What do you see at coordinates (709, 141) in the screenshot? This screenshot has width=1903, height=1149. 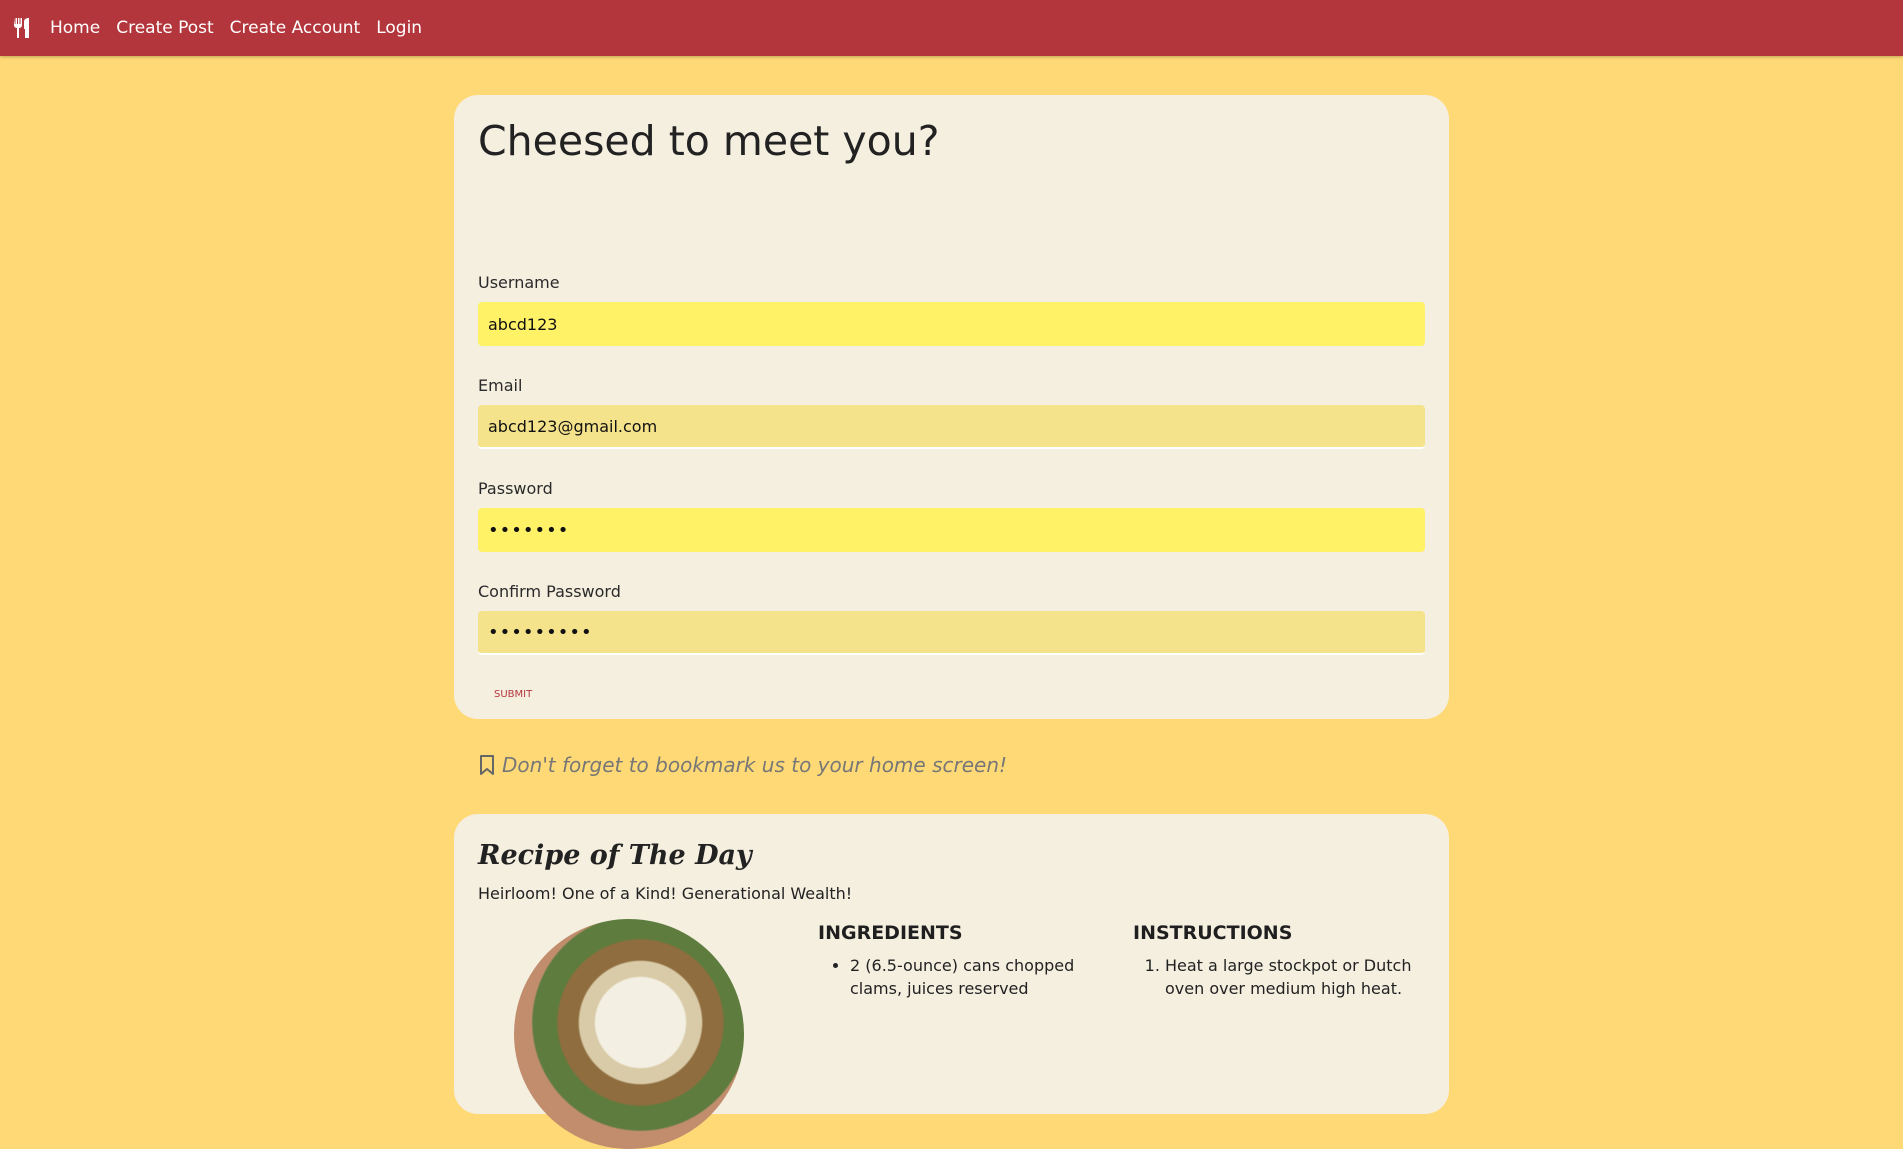 I see `page-title: Cheesed to meet you?` at bounding box center [709, 141].